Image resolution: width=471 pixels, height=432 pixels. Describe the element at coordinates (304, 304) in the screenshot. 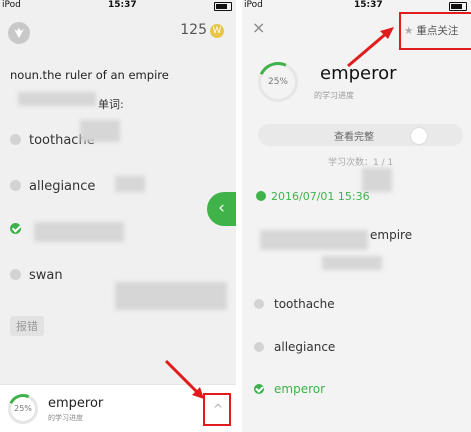

I see `option-label: toothache` at that location.